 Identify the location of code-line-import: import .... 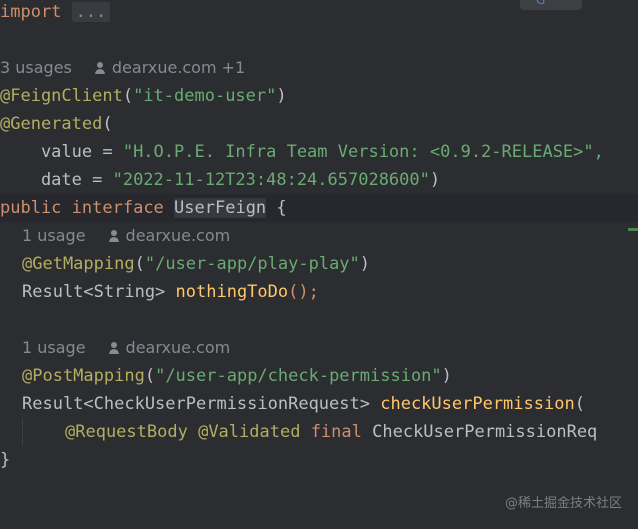
(55, 13).